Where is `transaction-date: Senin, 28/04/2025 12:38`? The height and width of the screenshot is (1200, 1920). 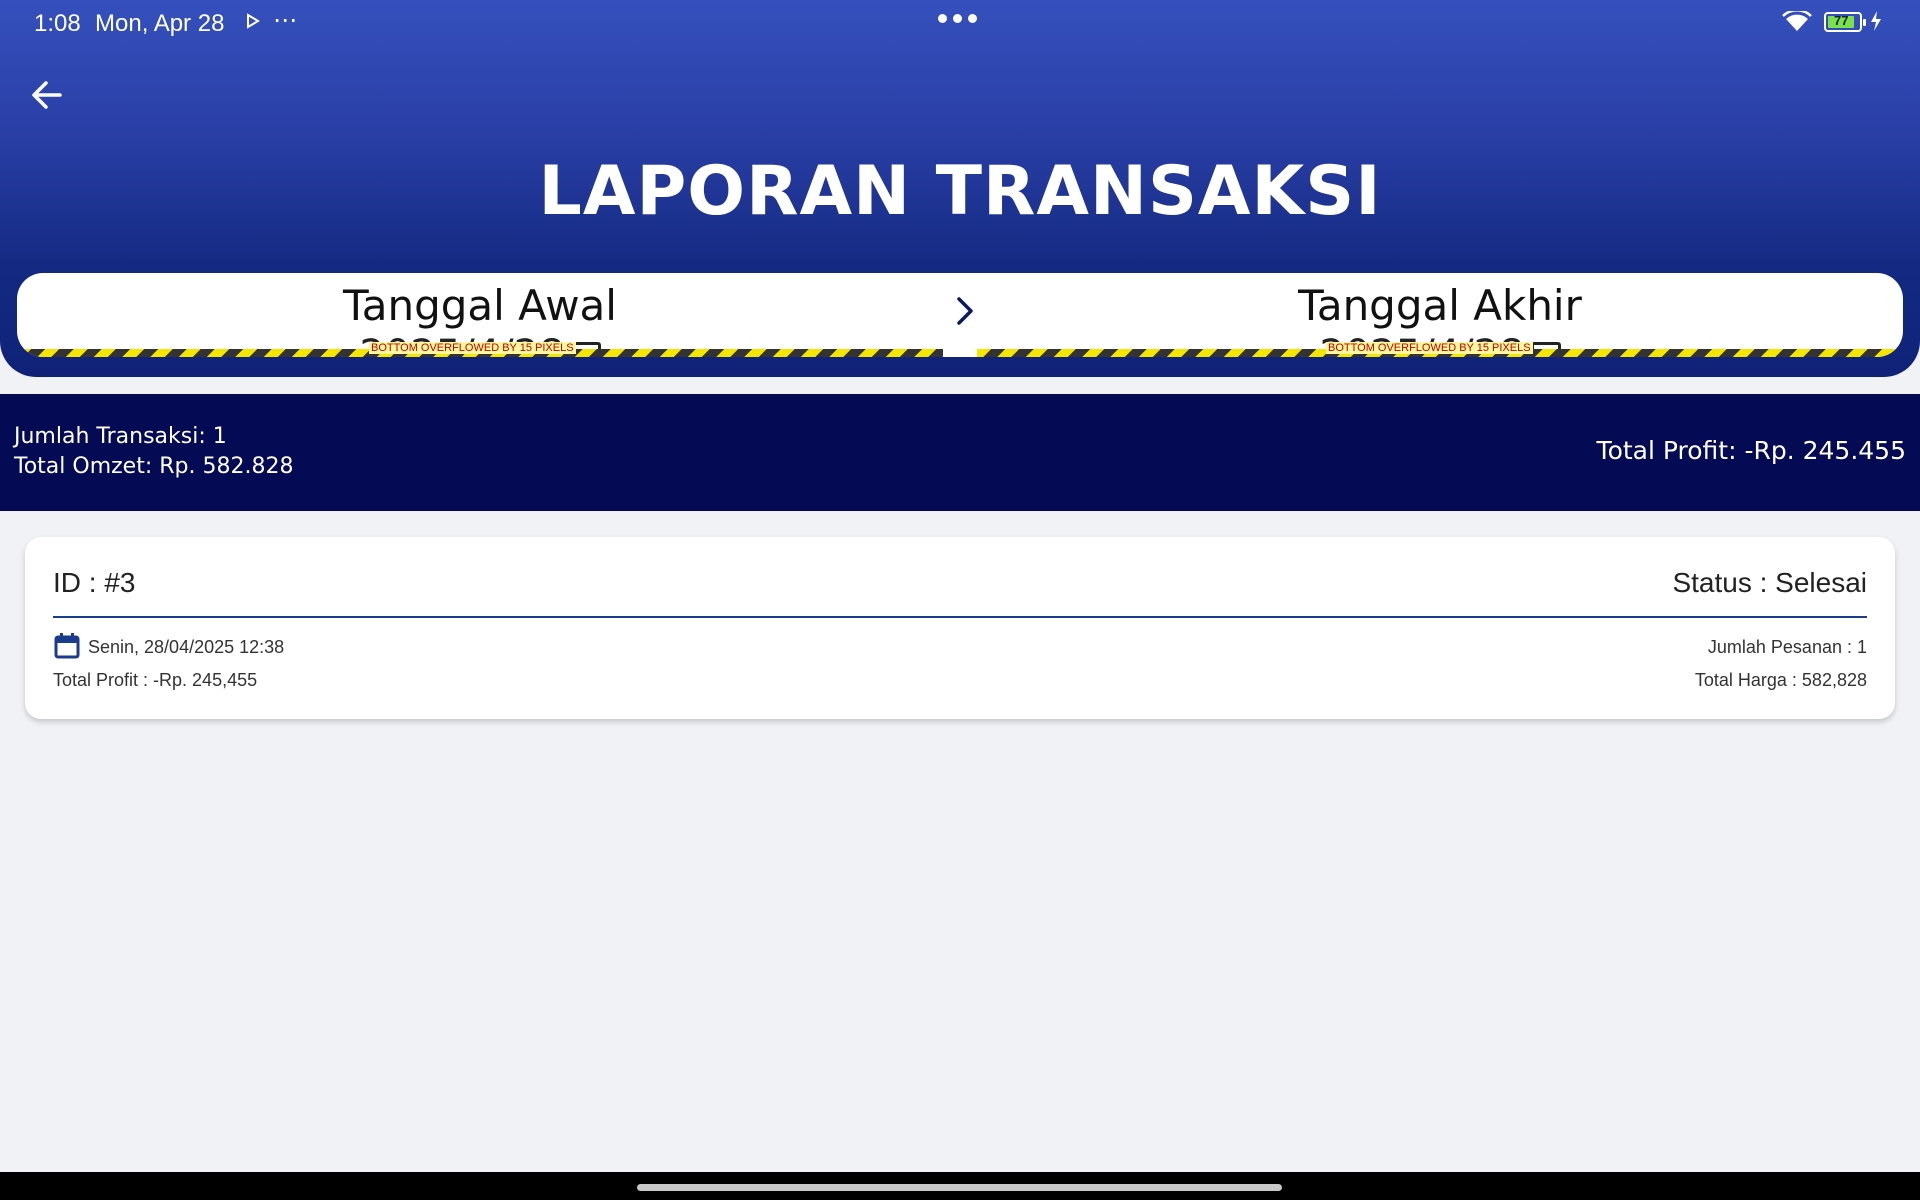 transaction-date: Senin, 28/04/2025 12:38 is located at coordinates (186, 647).